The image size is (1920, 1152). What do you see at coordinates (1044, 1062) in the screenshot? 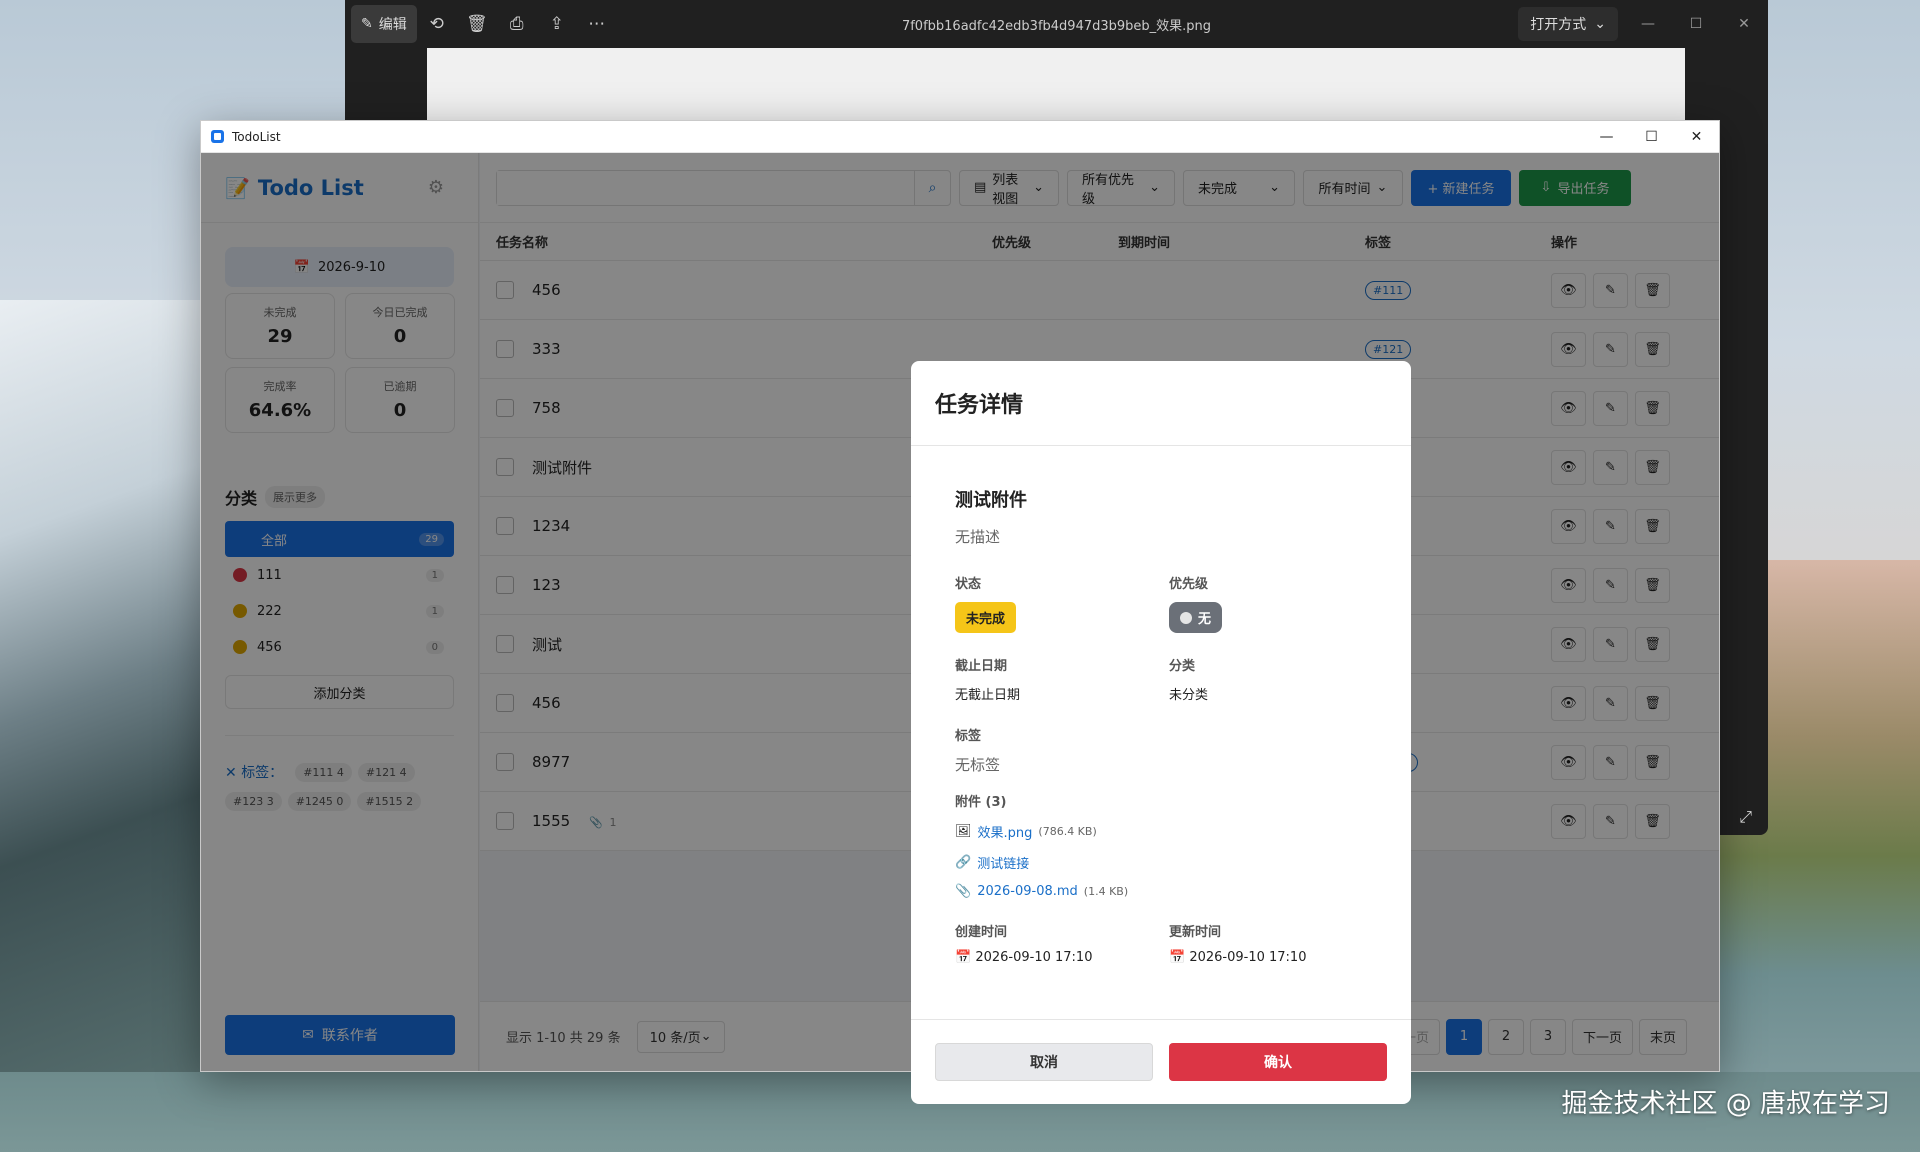
I see `cancel-button: 取消` at bounding box center [1044, 1062].